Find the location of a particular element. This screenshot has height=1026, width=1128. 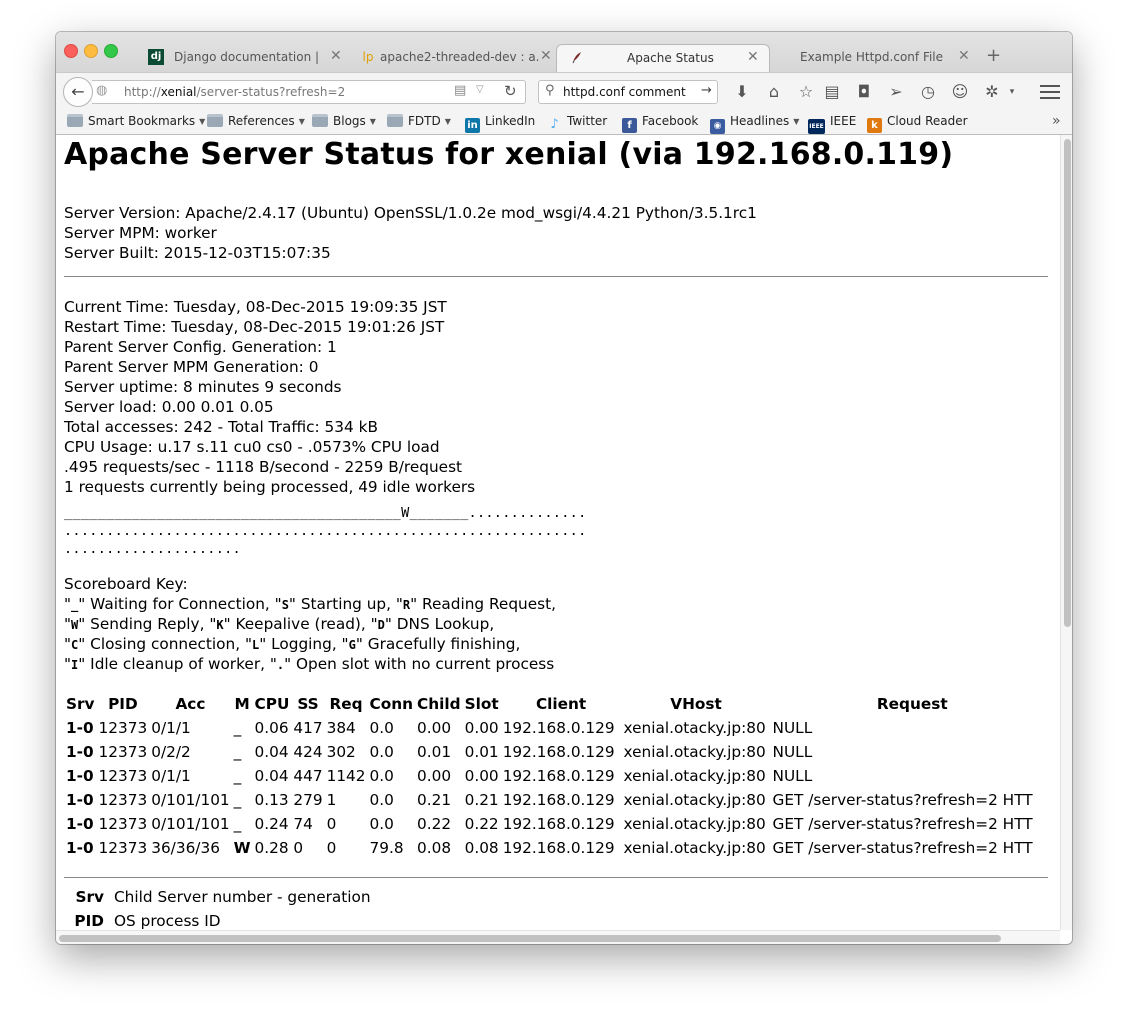

col-request: Request is located at coordinates (912, 704).